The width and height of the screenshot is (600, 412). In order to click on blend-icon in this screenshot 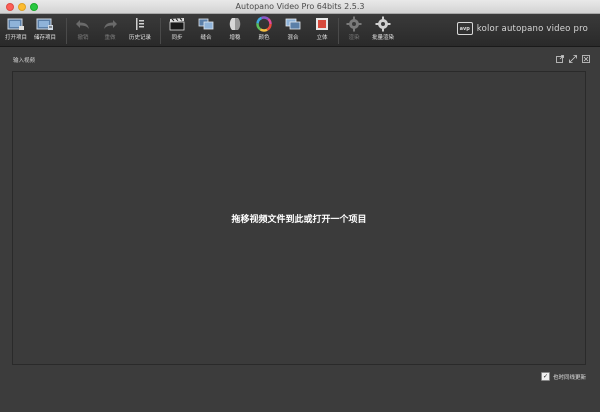, I will do `click(293, 24)`.